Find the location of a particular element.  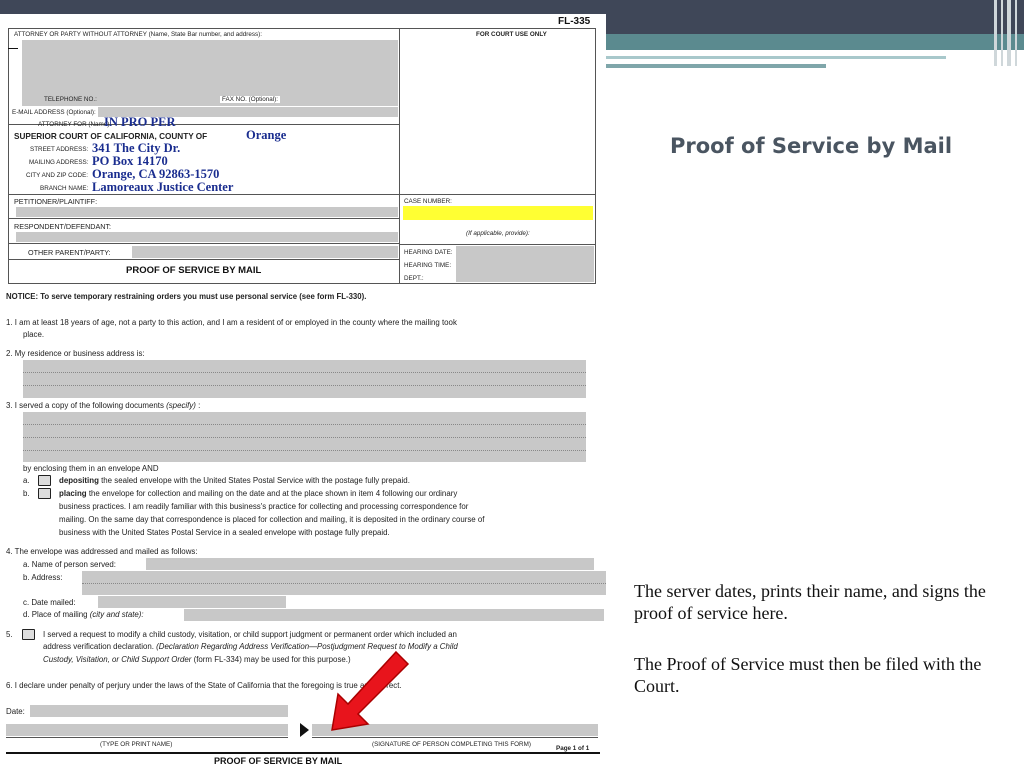

option-b-checkbox is located at coordinates (44, 493).